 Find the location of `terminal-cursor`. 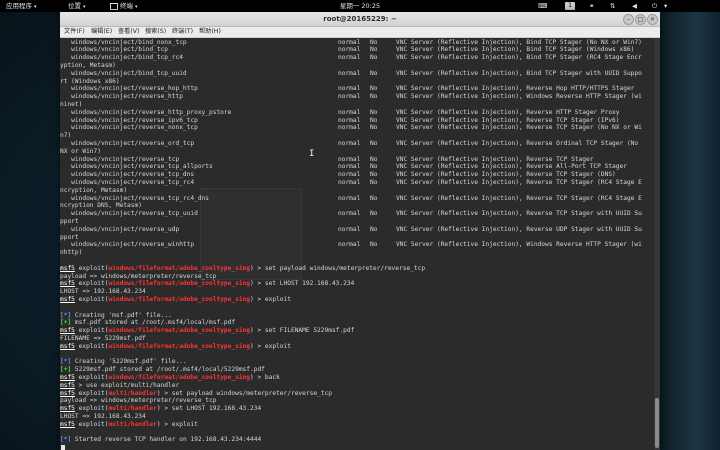

terminal-cursor is located at coordinates (63, 447).